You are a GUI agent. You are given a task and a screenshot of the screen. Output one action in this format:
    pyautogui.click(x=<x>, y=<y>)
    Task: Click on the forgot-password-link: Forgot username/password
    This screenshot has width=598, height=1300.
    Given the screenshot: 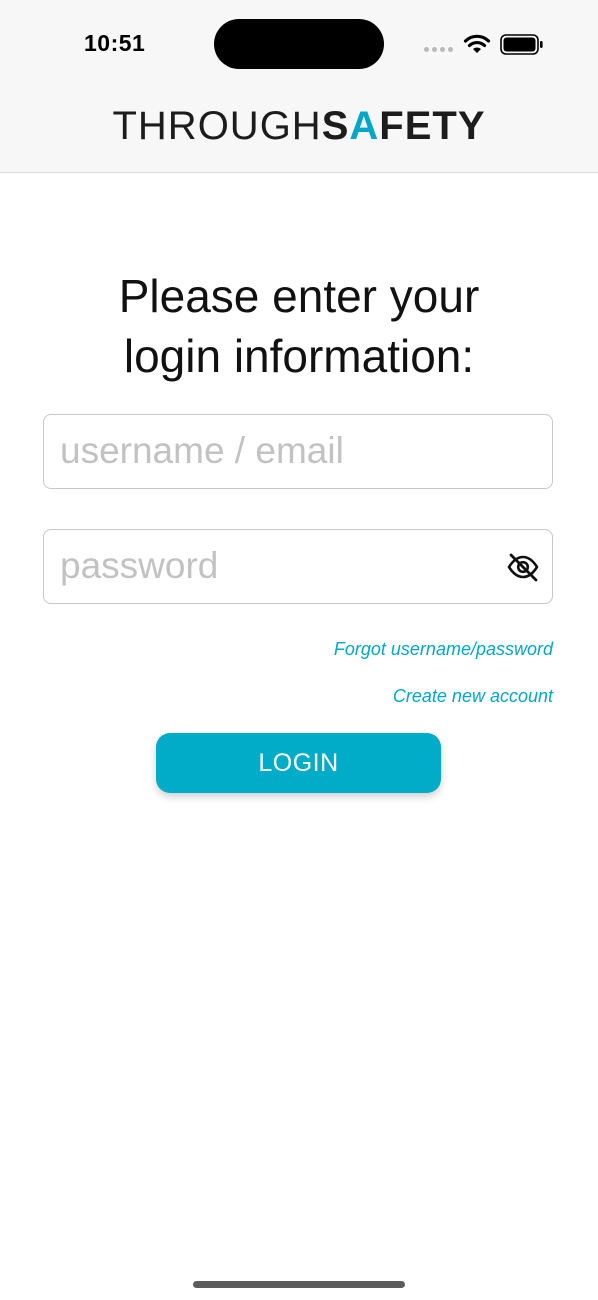 What is the action you would take?
    pyautogui.click(x=443, y=649)
    